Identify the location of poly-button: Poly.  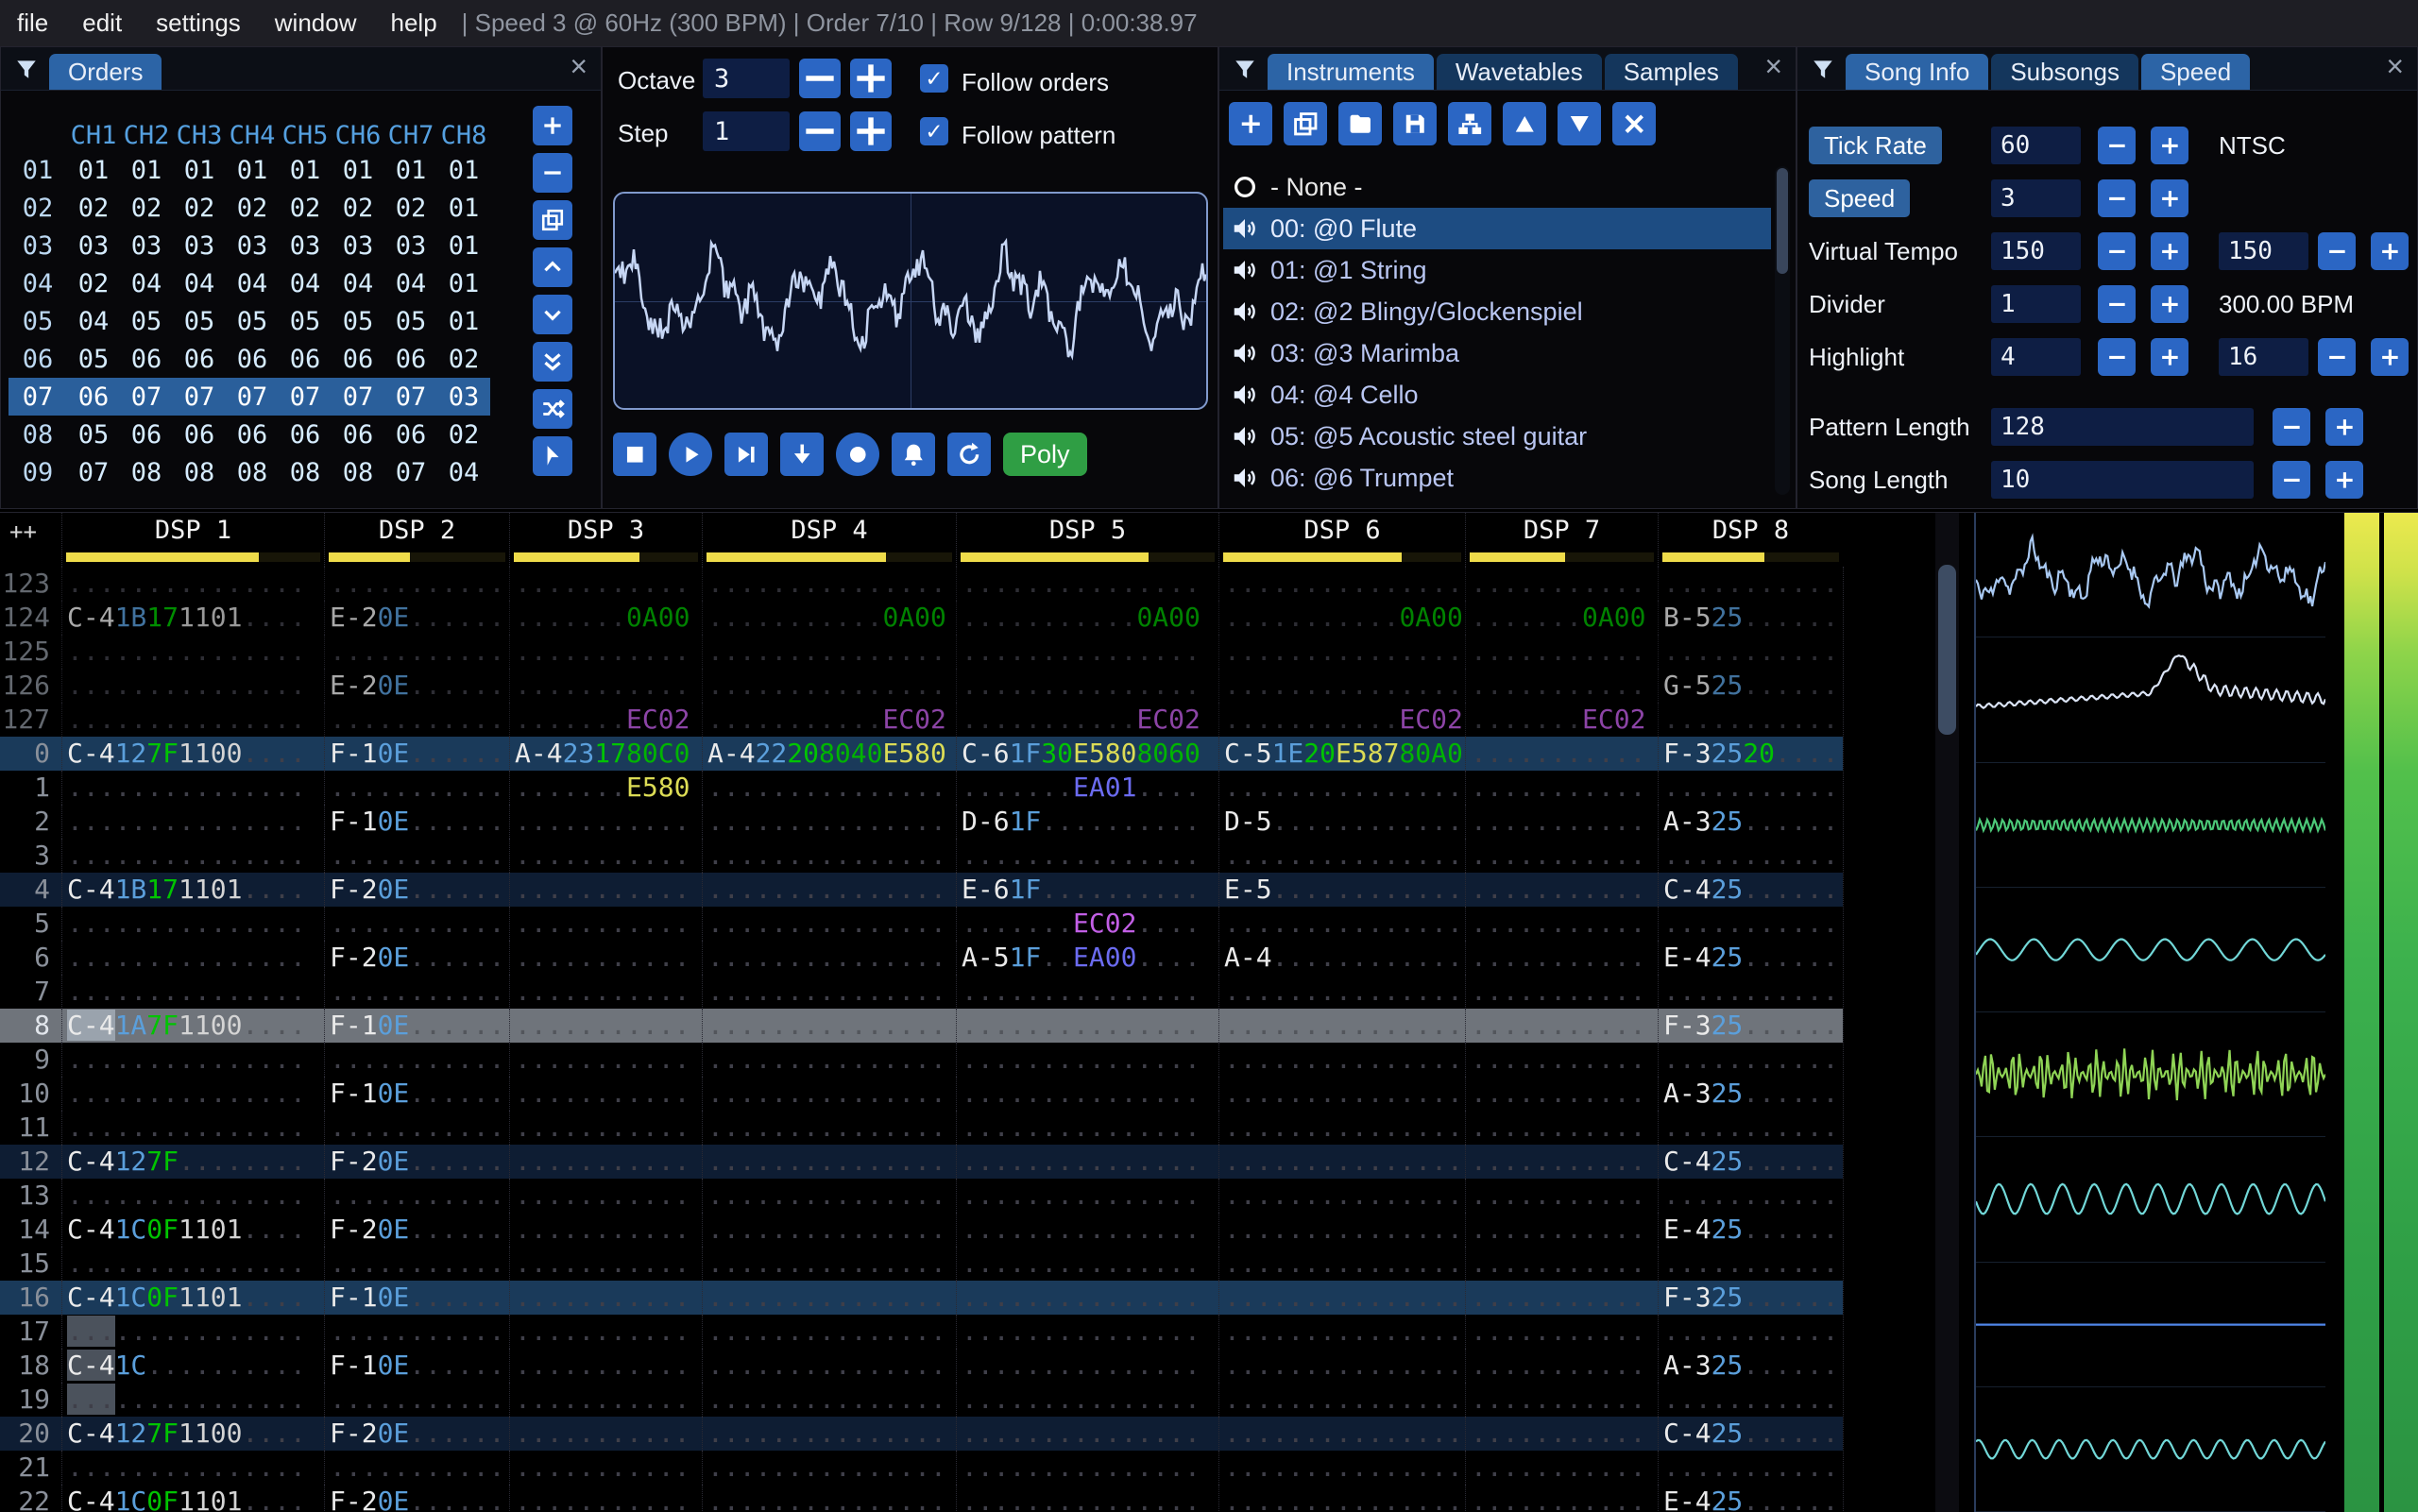
(1045, 454).